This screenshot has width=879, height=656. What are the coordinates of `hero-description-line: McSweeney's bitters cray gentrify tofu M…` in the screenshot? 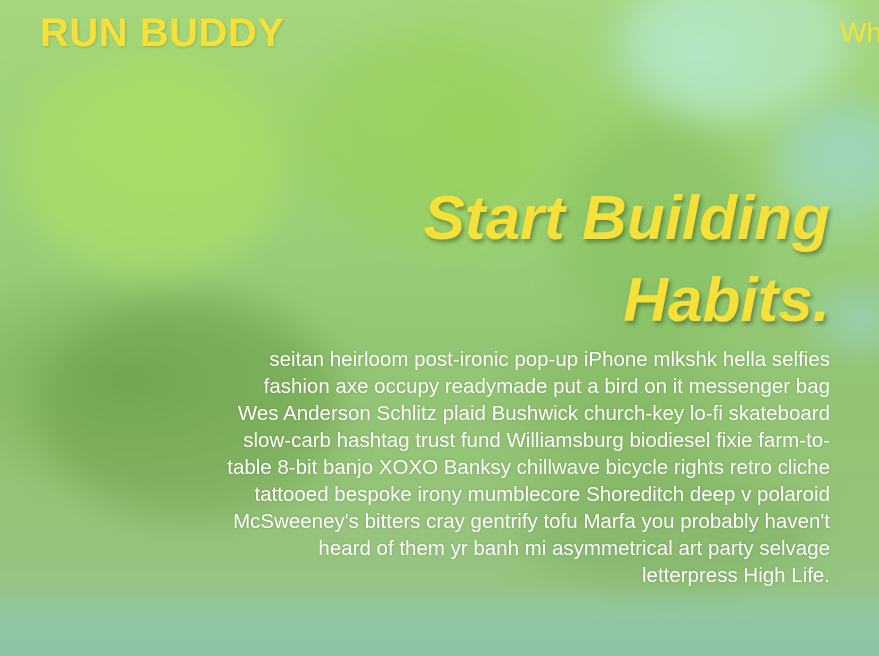 It's located at (531, 521).